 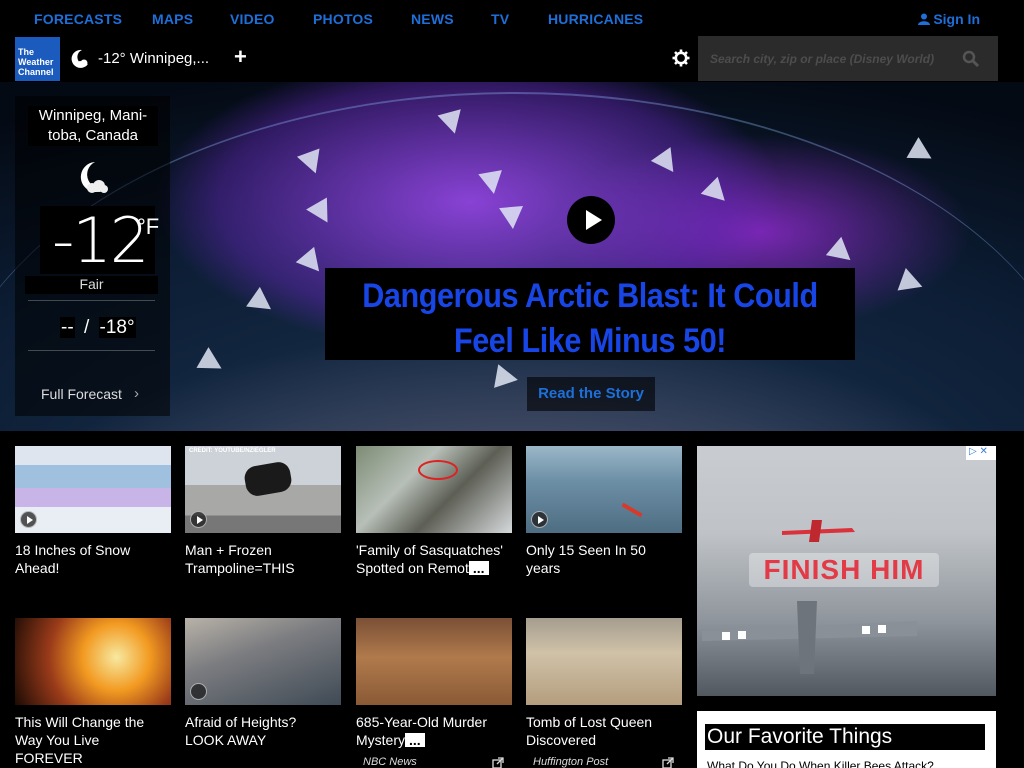 What do you see at coordinates (240, 57) in the screenshot?
I see `add-location-button: +` at bounding box center [240, 57].